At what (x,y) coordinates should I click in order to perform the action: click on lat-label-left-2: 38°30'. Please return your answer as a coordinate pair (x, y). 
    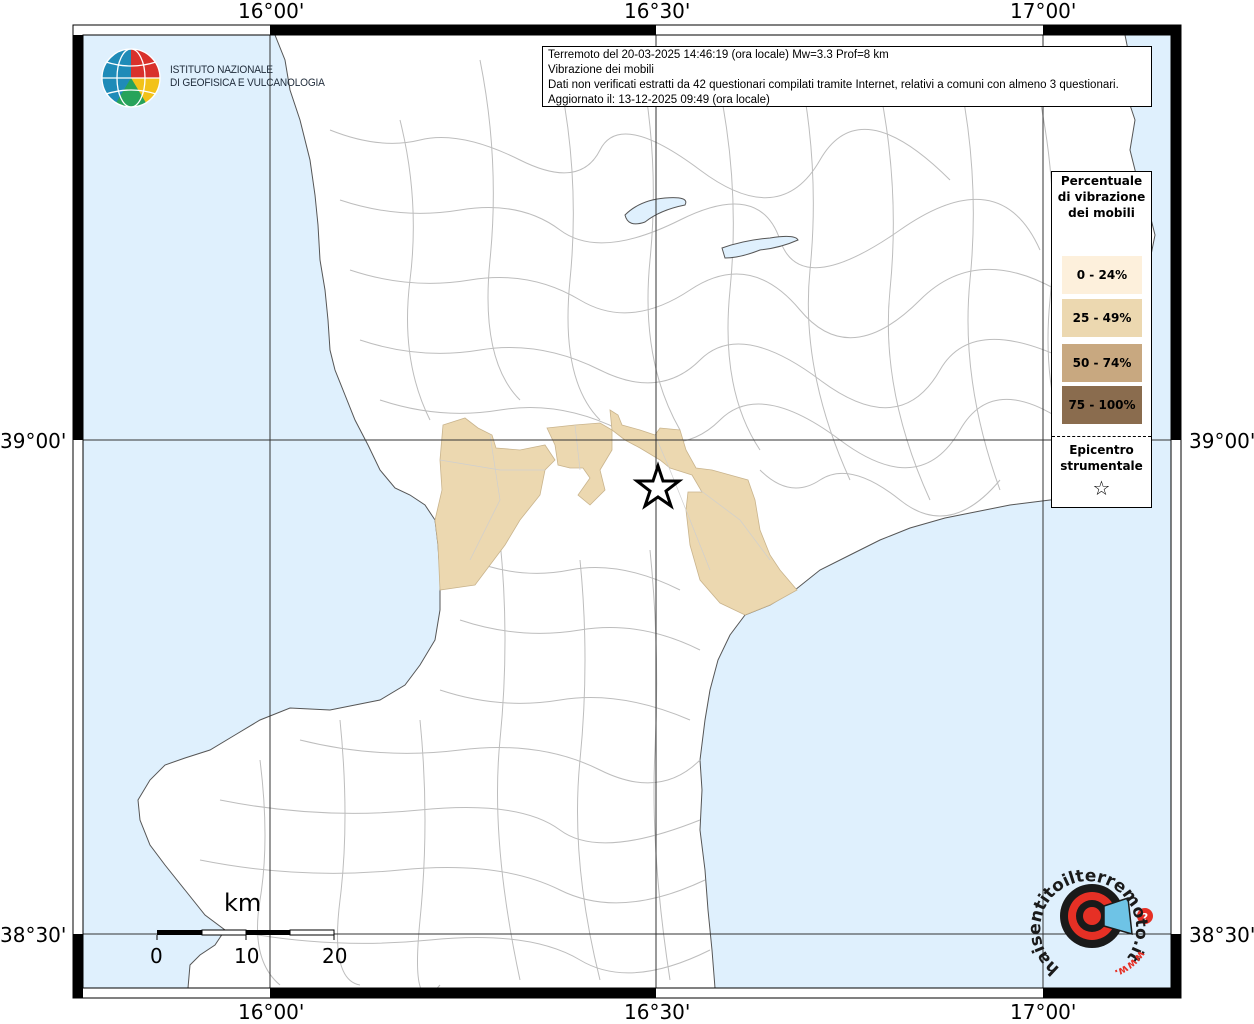
    Looking at the image, I should click on (33, 935).